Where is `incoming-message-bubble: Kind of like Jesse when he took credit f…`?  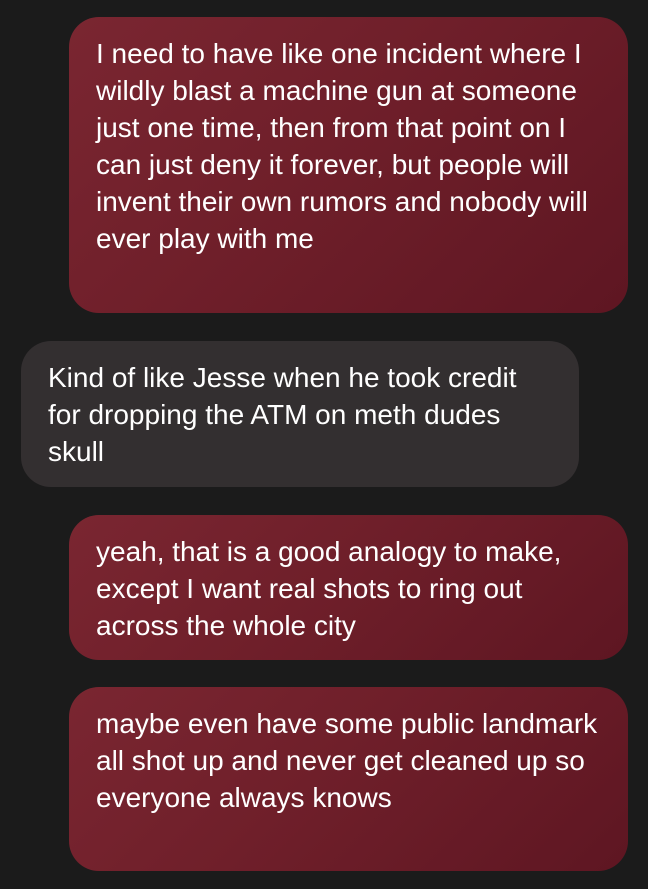
incoming-message-bubble: Kind of like Jesse when he took credit f… is located at coordinates (300, 414).